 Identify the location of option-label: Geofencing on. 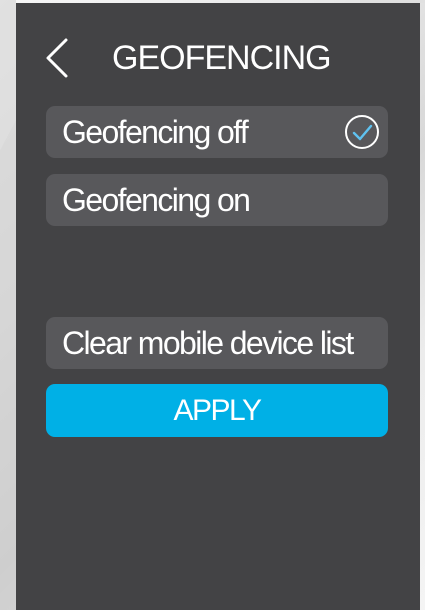
(156, 200).